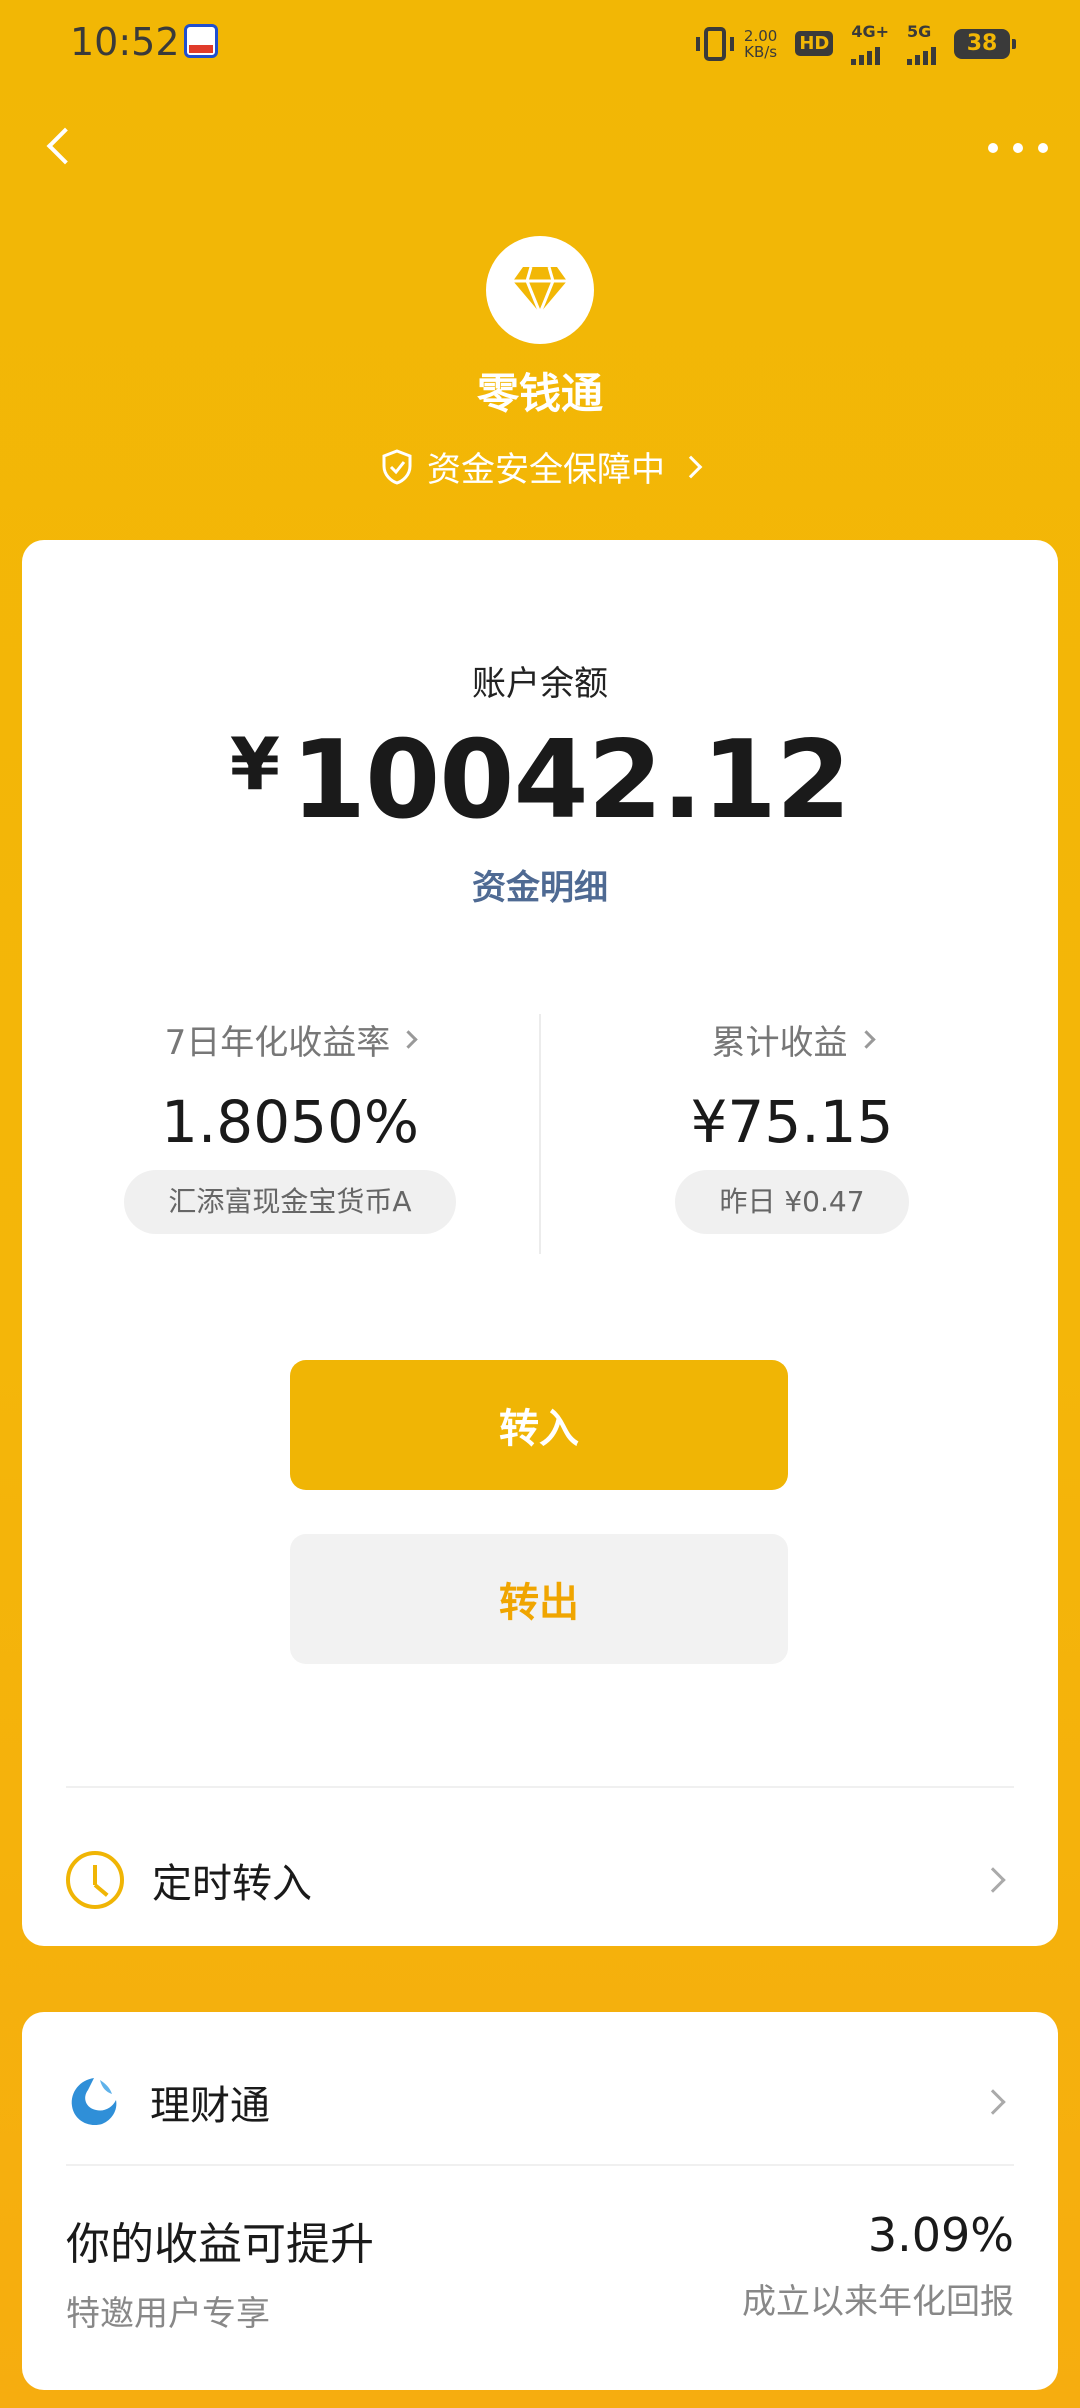  What do you see at coordinates (94, 2102) in the screenshot?
I see `licaitong-logo-icon` at bounding box center [94, 2102].